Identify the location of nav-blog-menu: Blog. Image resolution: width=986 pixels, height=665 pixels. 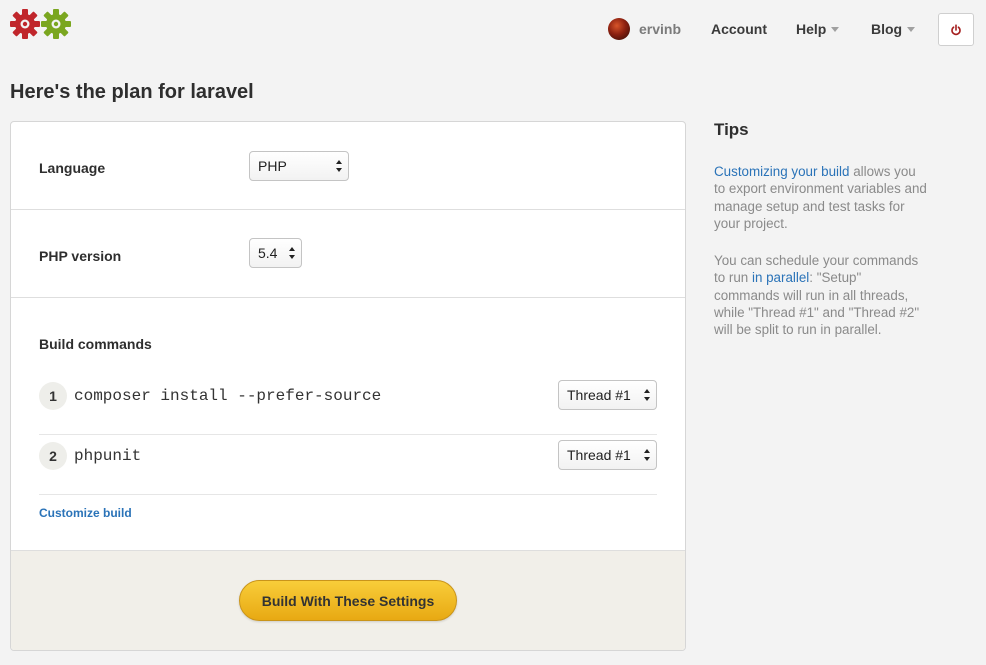
(893, 29).